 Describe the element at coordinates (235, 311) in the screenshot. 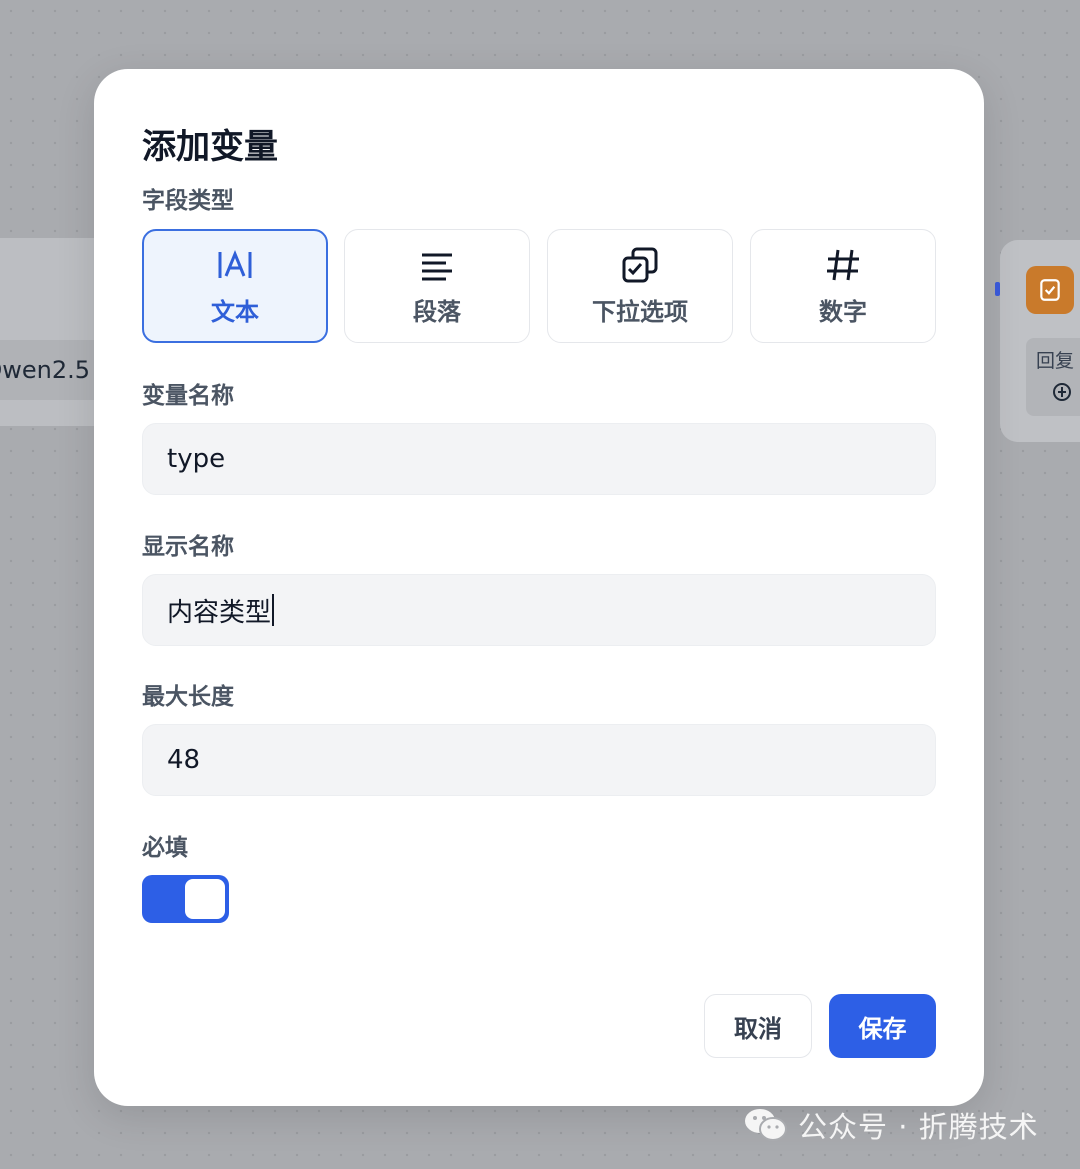

I see `field-type-text-label: 文本` at that location.